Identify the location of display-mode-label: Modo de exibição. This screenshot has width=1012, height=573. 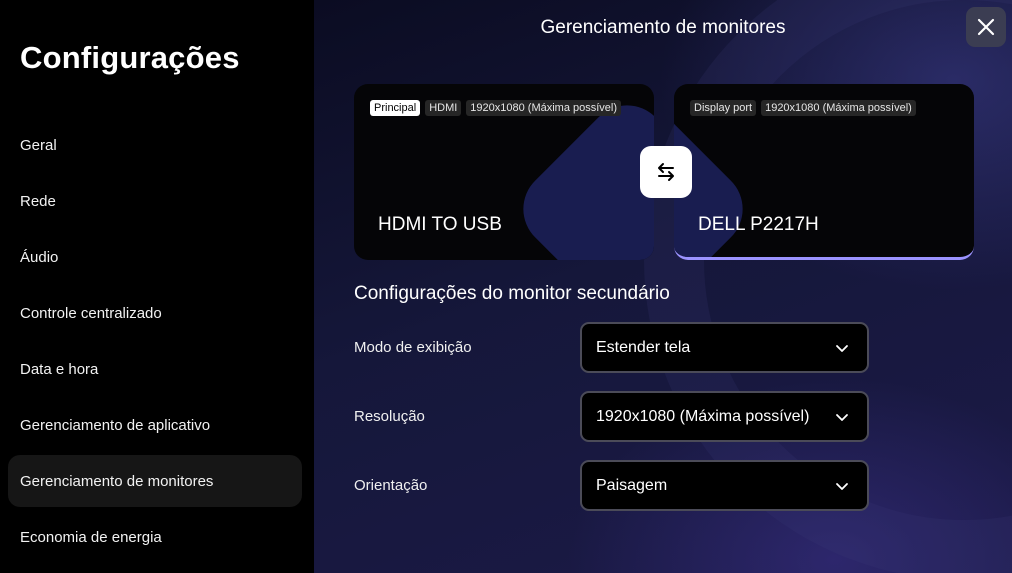
(413, 347).